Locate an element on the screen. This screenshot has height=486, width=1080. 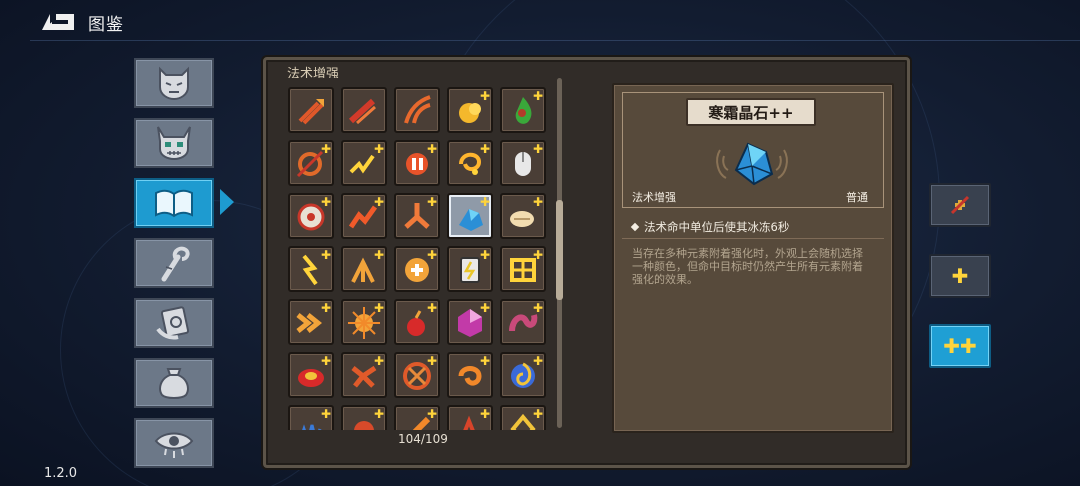
eye-icon is located at coordinates (174, 445).